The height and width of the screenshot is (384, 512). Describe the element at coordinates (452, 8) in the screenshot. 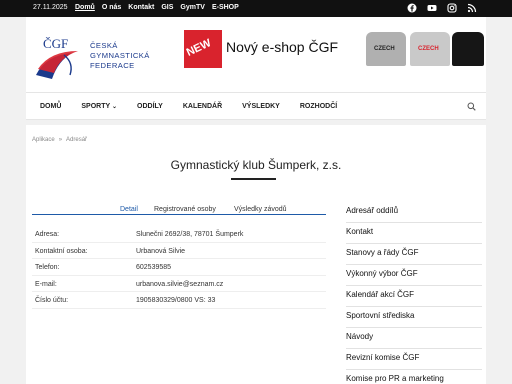

I see `instagram-icon` at that location.